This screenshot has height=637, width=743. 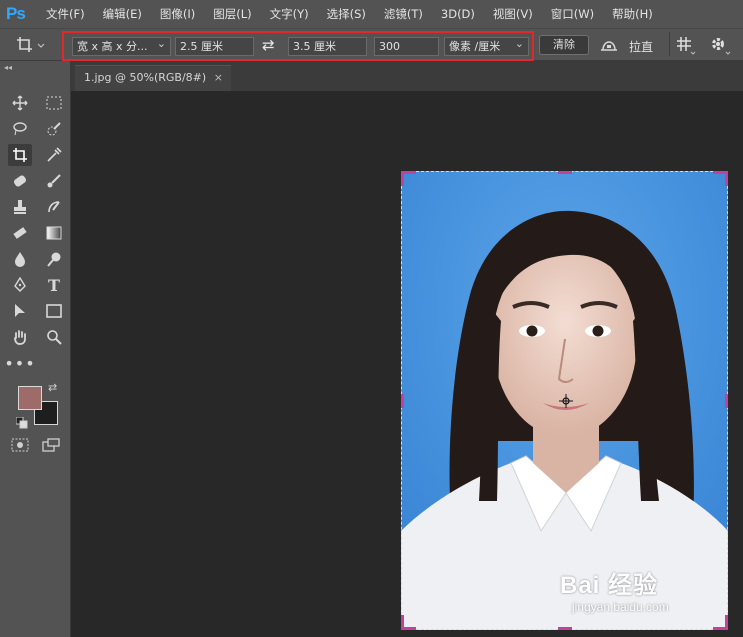 I want to click on menu-edit: 编辑(E), so click(x=127, y=14).